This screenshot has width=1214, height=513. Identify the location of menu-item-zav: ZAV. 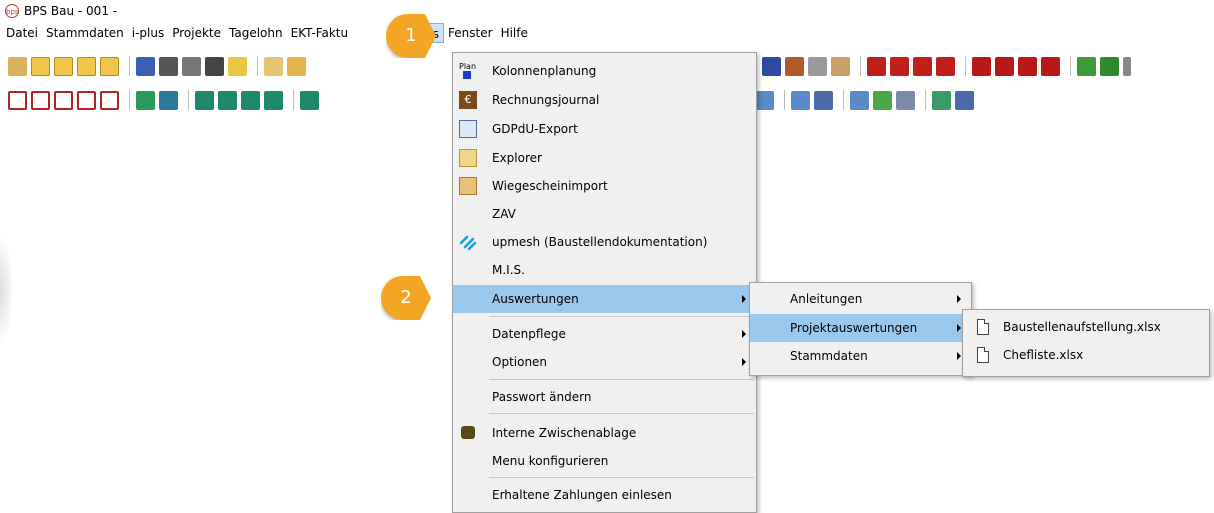
(604, 214).